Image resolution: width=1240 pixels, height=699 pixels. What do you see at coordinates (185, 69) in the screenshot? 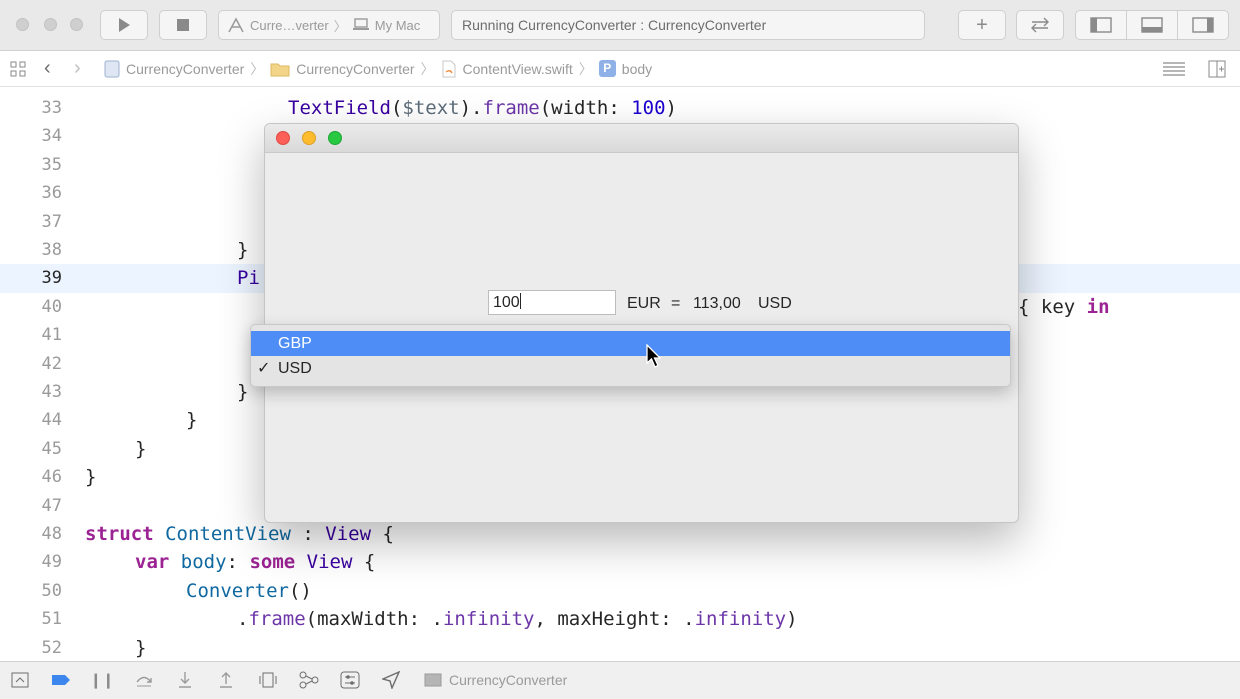
I see `breadcrumb-item-project: CurrencyConverter` at bounding box center [185, 69].